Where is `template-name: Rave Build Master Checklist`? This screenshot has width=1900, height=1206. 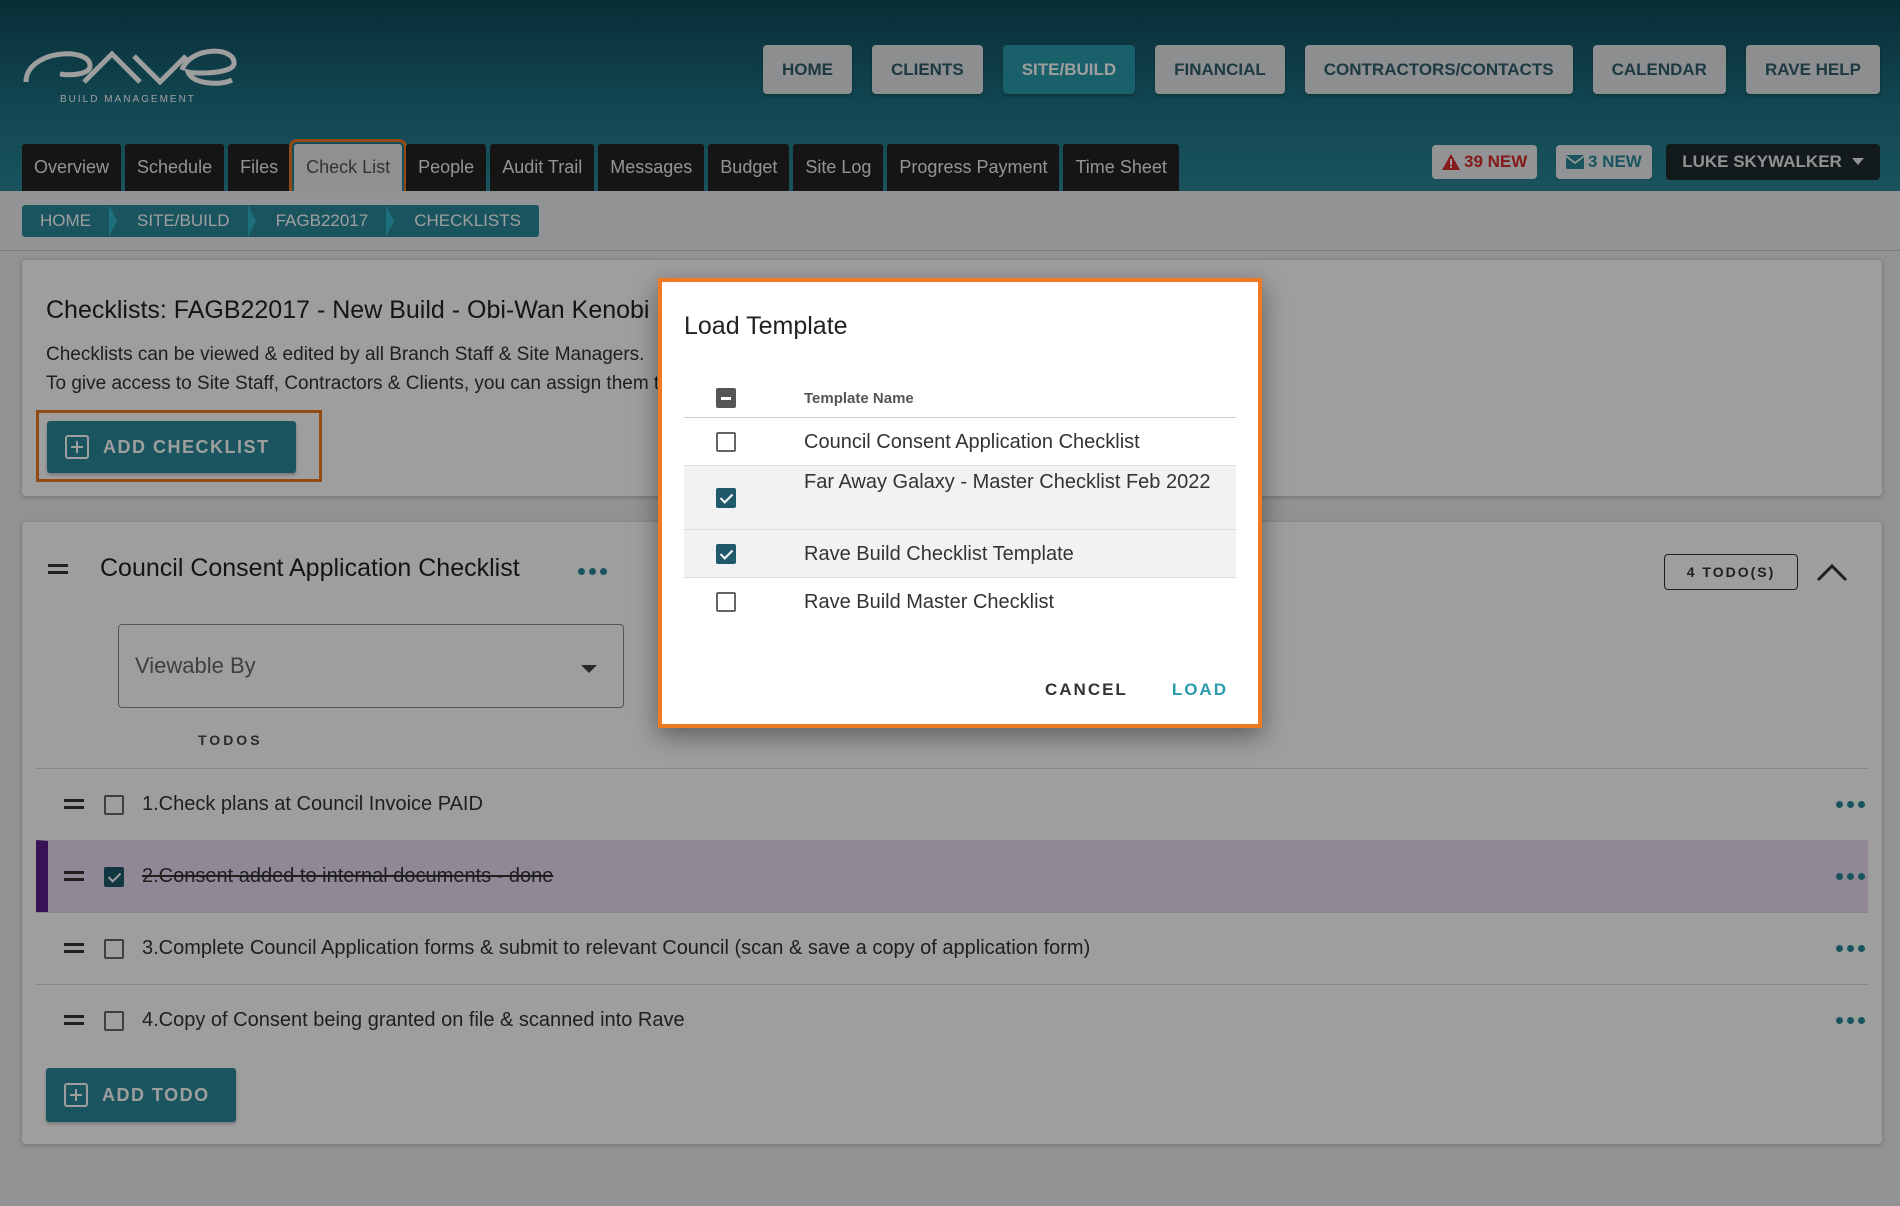 template-name: Rave Build Master Checklist is located at coordinates (929, 602).